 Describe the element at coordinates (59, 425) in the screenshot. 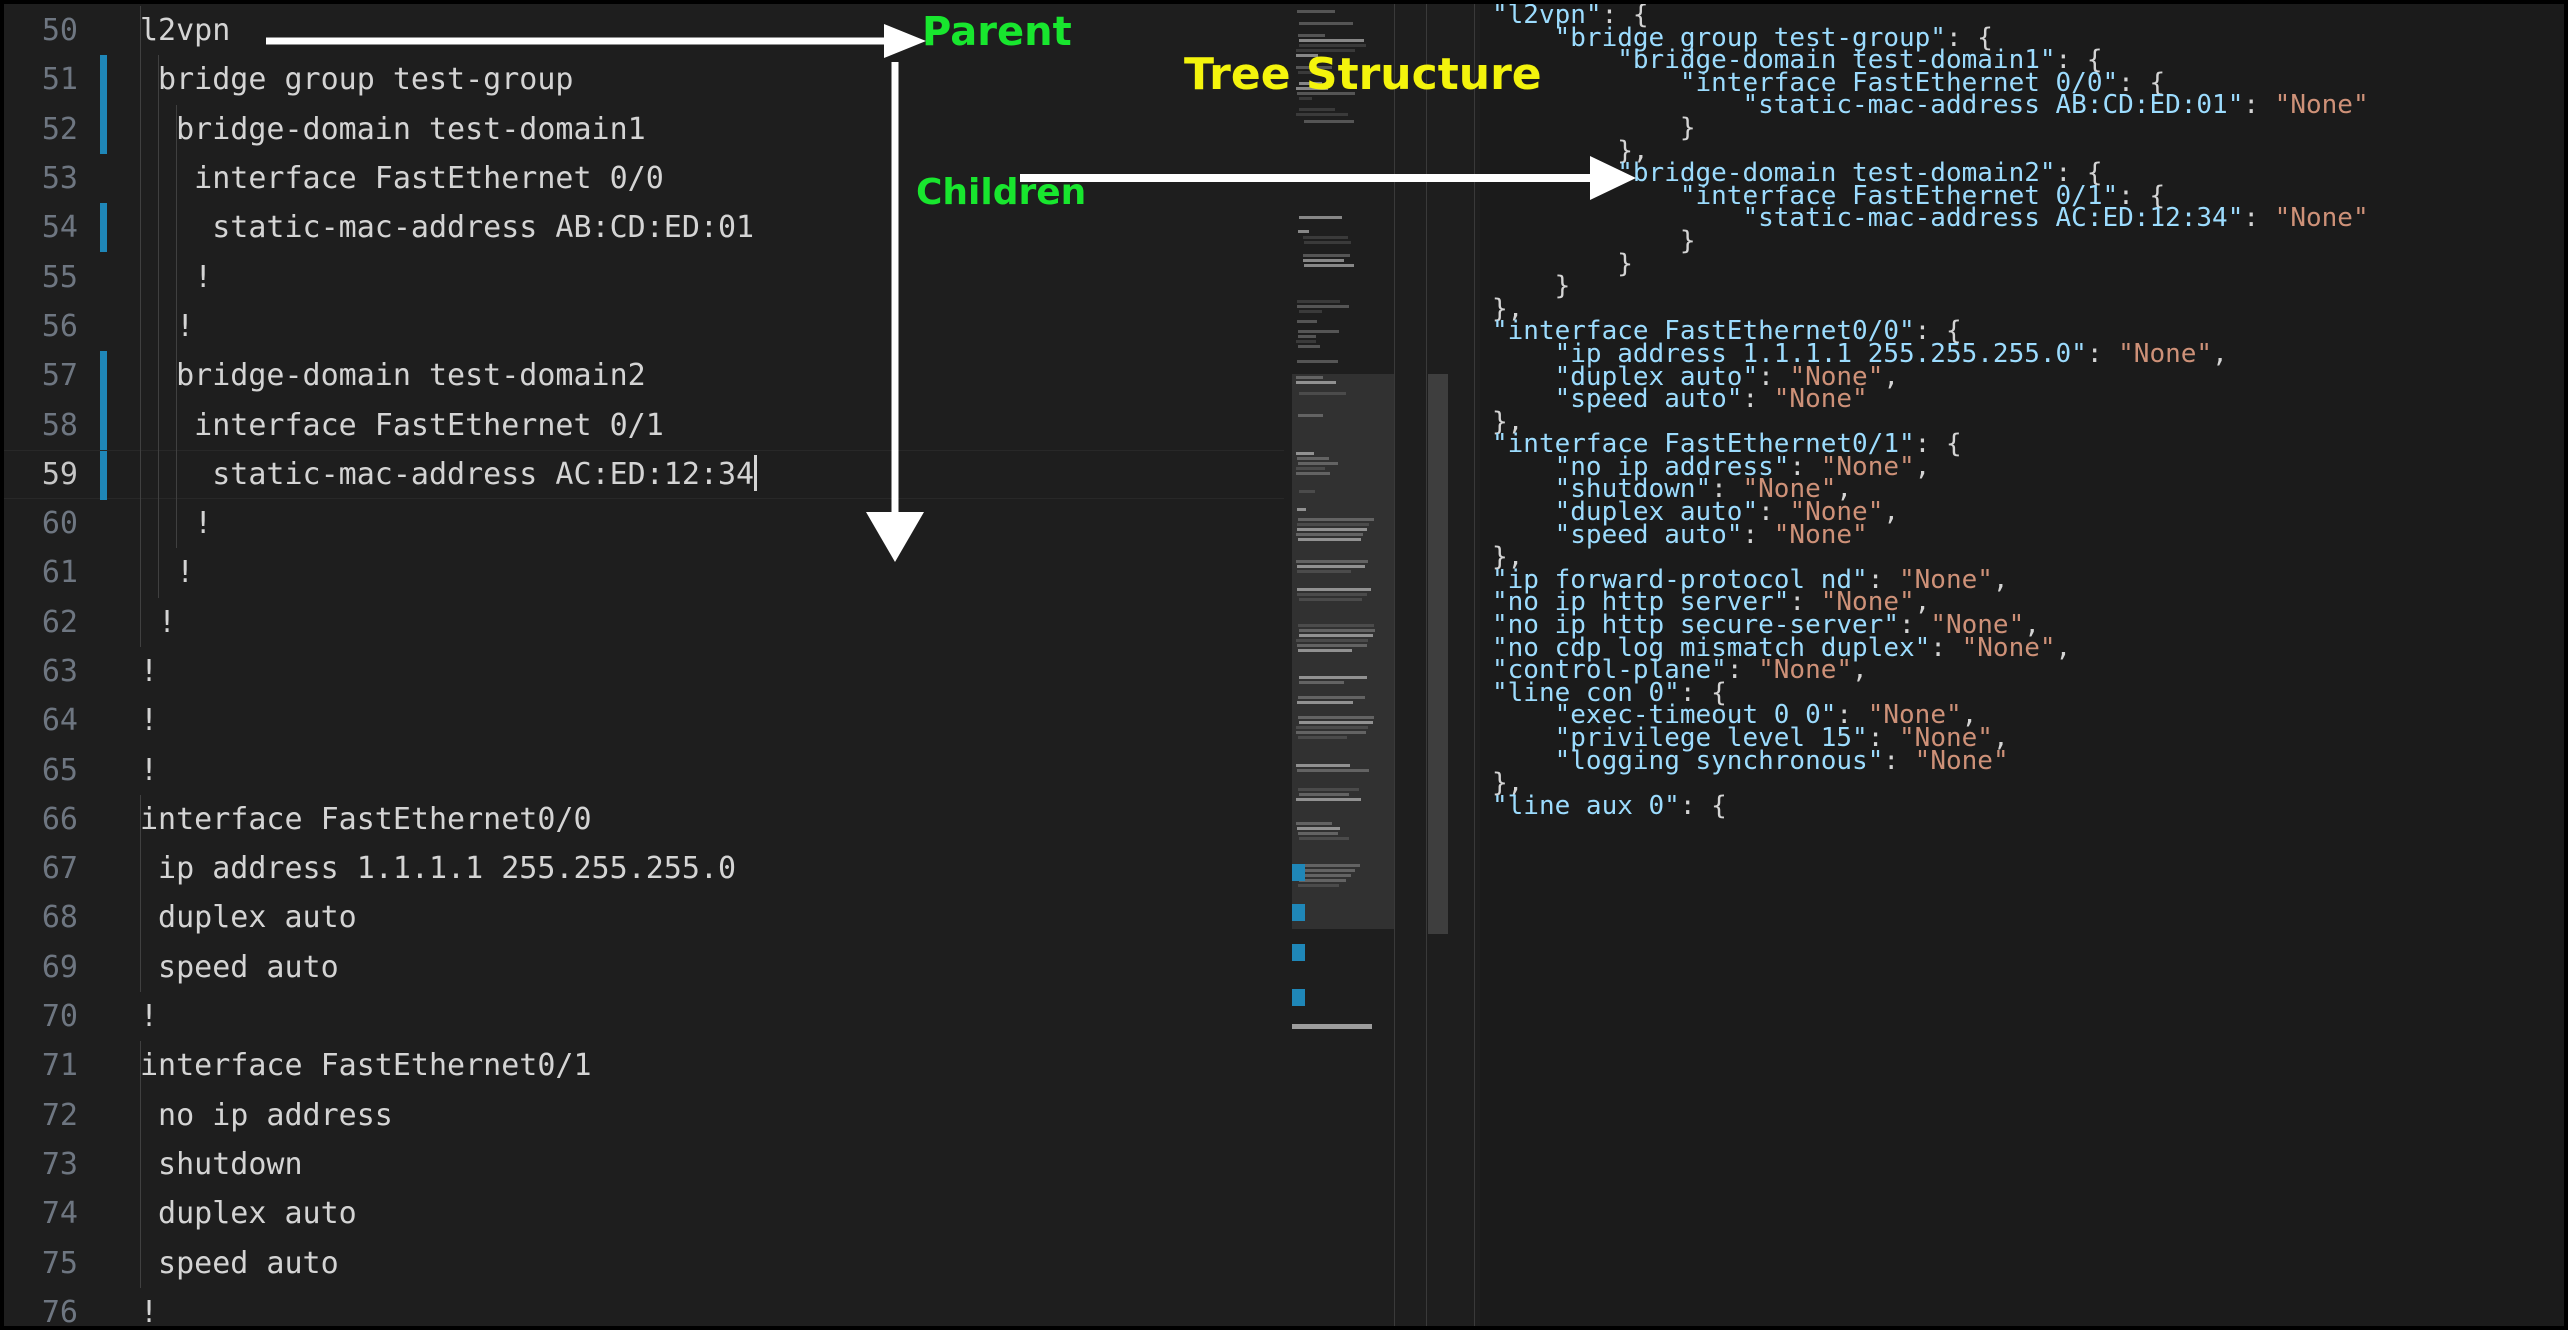

I see `line-number: 58` at that location.